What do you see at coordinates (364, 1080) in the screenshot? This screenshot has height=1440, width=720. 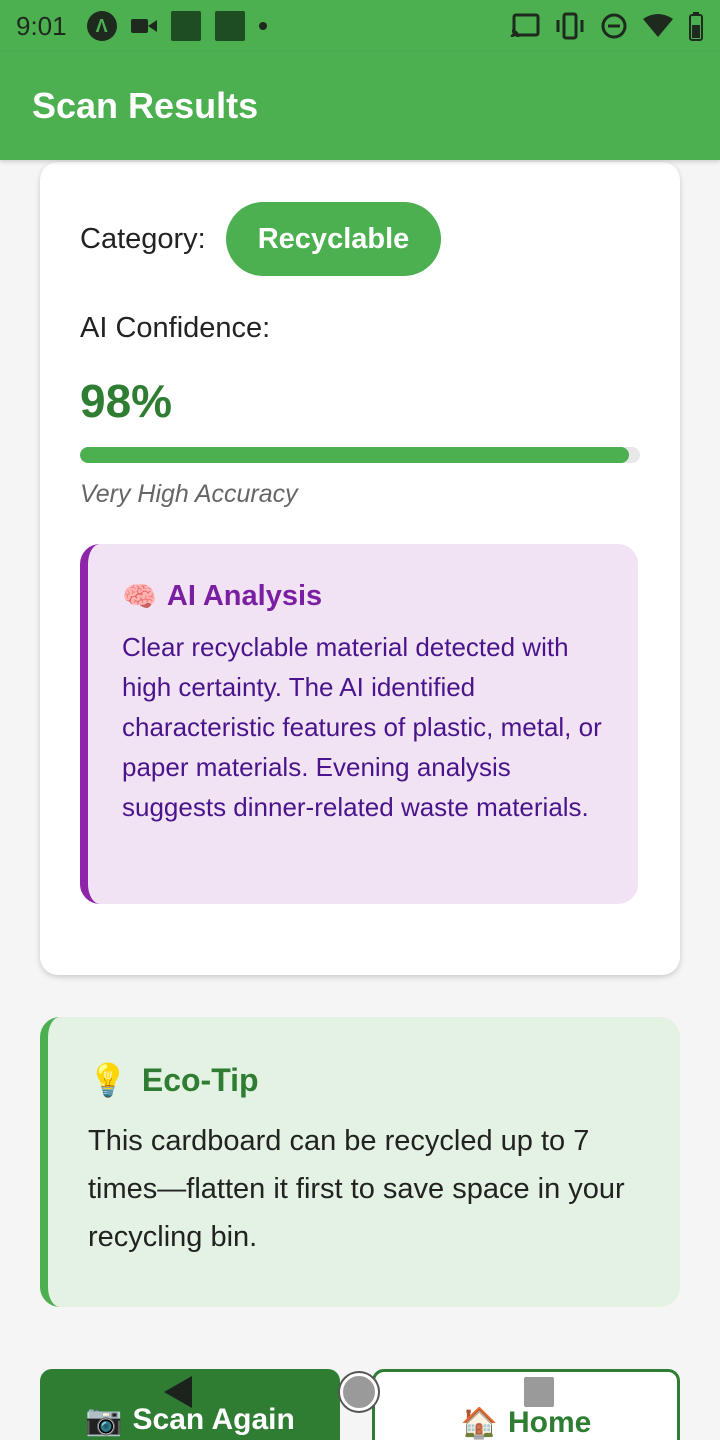 I see `eco-tip-header: 💡 Eco-Tip` at bounding box center [364, 1080].